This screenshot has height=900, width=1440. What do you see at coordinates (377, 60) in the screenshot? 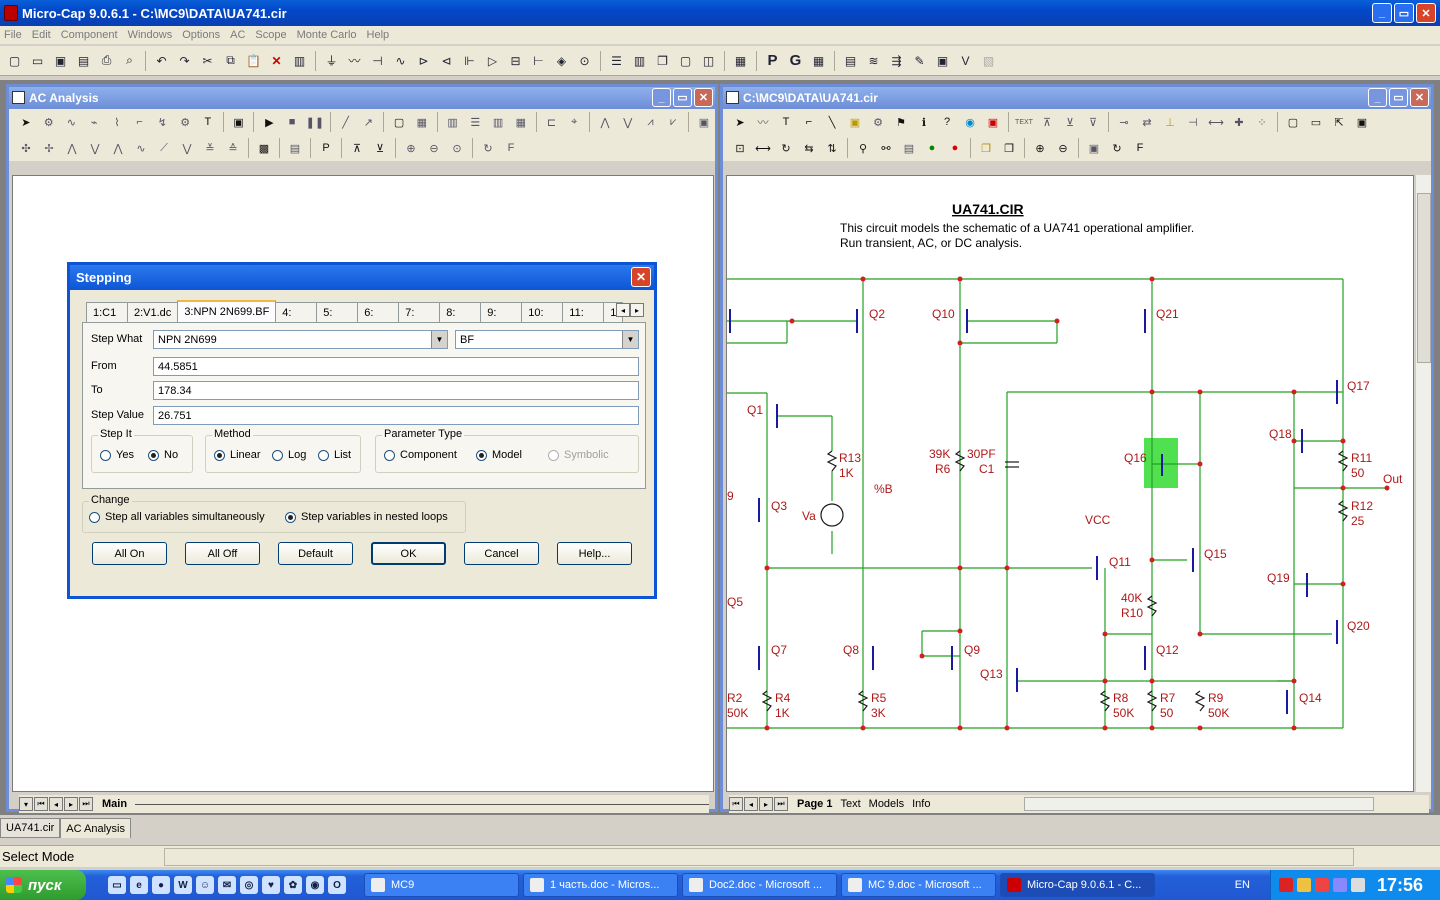
I see `capacitor-icon: ⊣` at bounding box center [377, 60].